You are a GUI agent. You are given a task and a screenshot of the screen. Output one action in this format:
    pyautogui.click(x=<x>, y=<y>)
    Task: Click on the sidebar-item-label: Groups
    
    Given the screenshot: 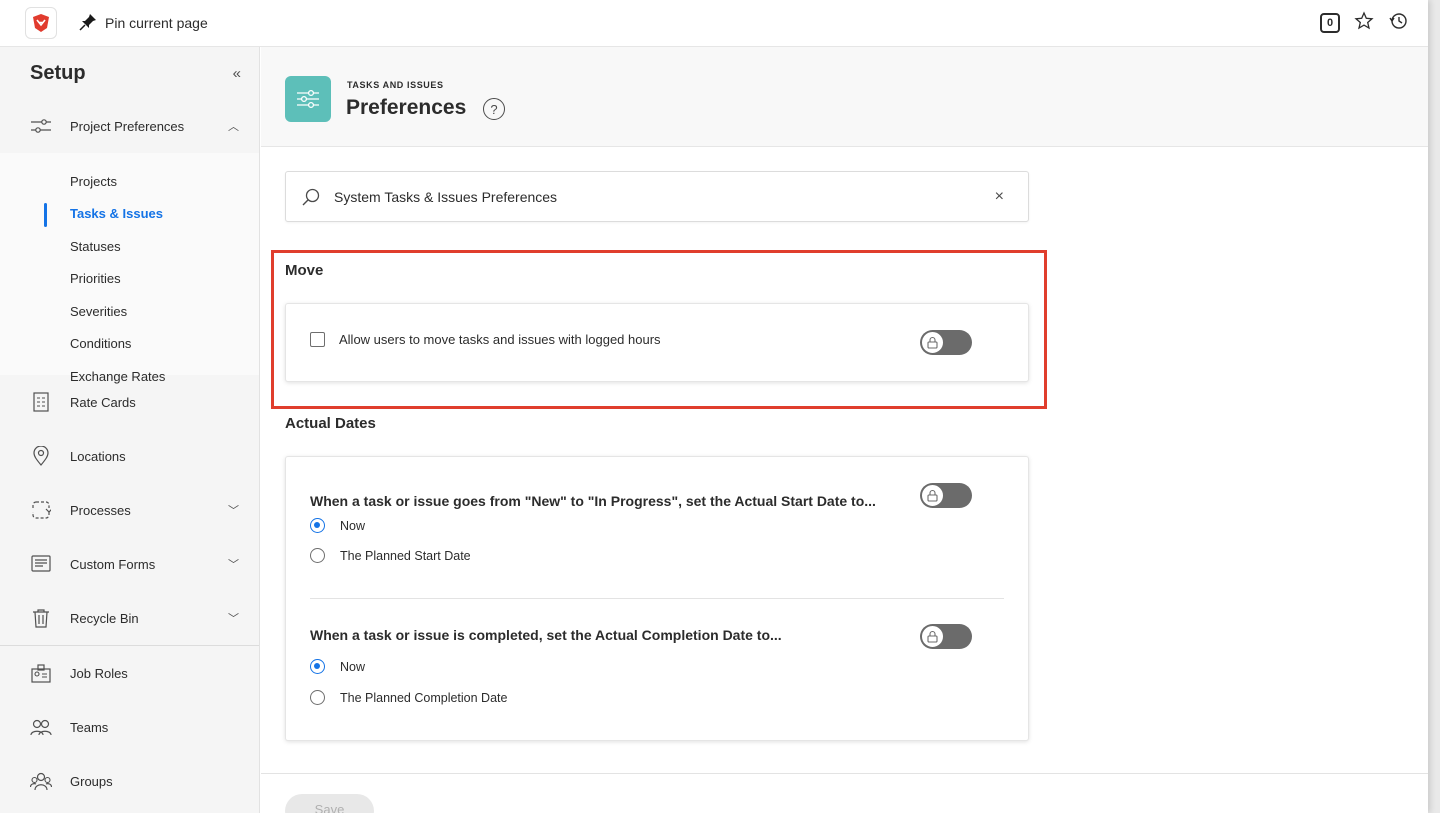 What is the action you would take?
    pyautogui.click(x=91, y=781)
    